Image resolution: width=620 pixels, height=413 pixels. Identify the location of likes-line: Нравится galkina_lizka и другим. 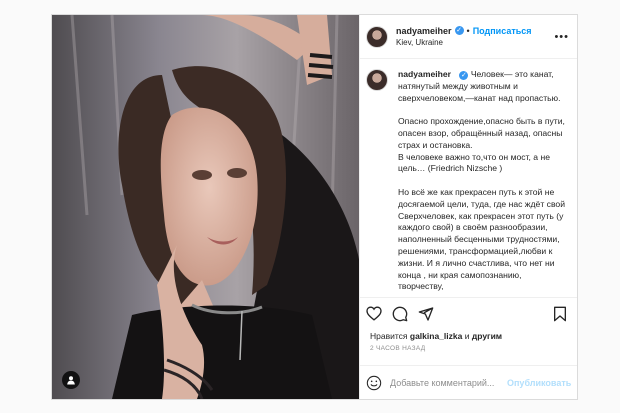
(468, 336).